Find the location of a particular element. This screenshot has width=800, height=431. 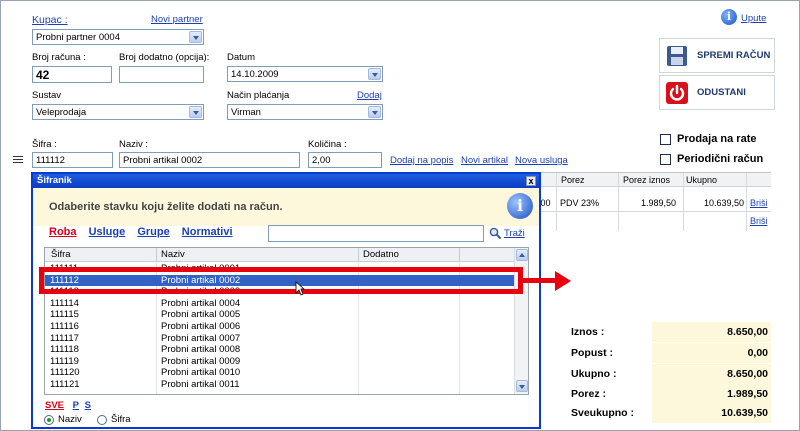

cell-sifra: 111120 is located at coordinates (65, 373).